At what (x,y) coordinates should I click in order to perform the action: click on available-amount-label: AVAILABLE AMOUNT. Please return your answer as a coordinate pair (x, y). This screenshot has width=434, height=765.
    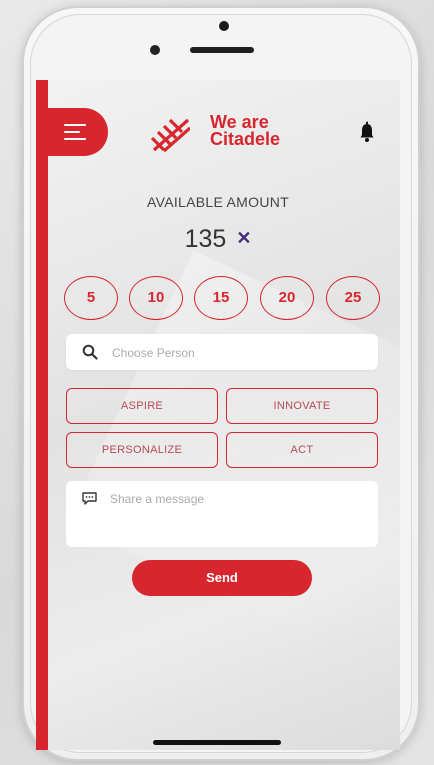
    Looking at the image, I should click on (218, 202).